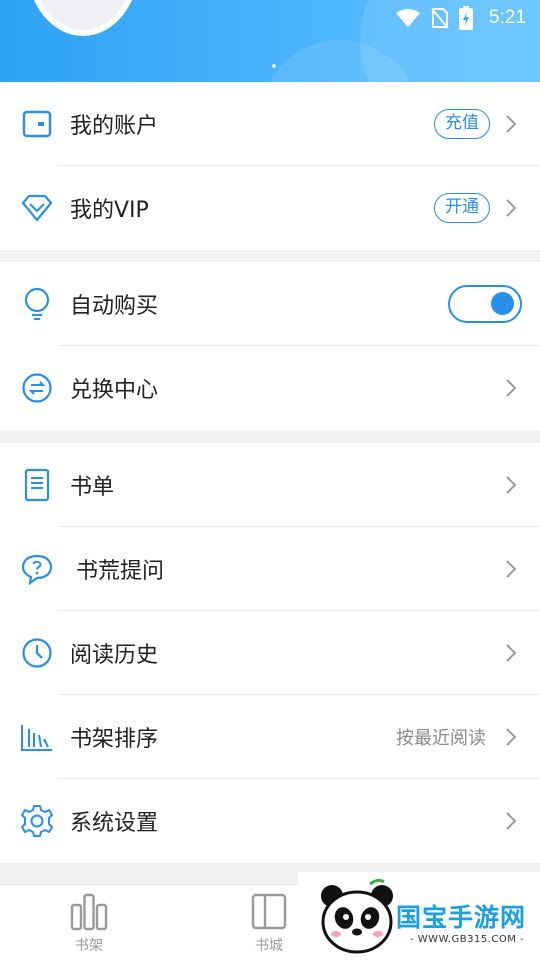  What do you see at coordinates (114, 655) in the screenshot?
I see `menu-item-label: 阅读历史` at bounding box center [114, 655].